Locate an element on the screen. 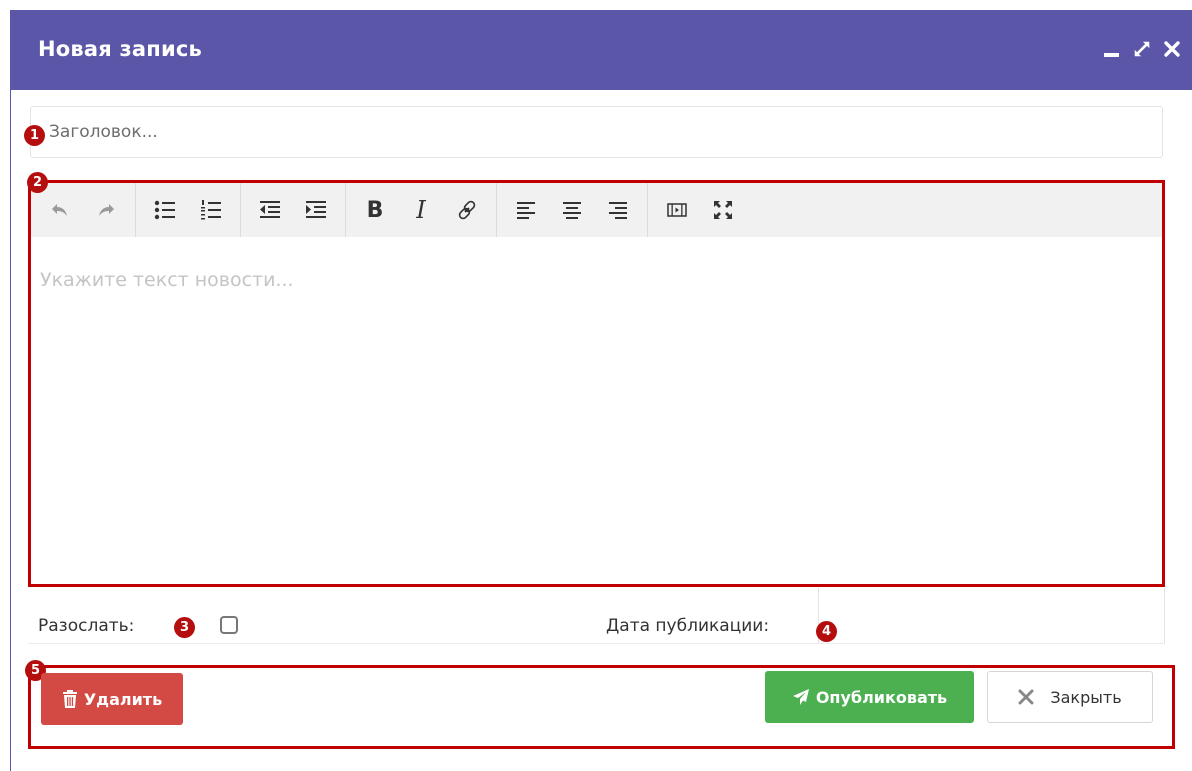 The height and width of the screenshot is (771, 1192). minimize-icon is located at coordinates (1112, 49).